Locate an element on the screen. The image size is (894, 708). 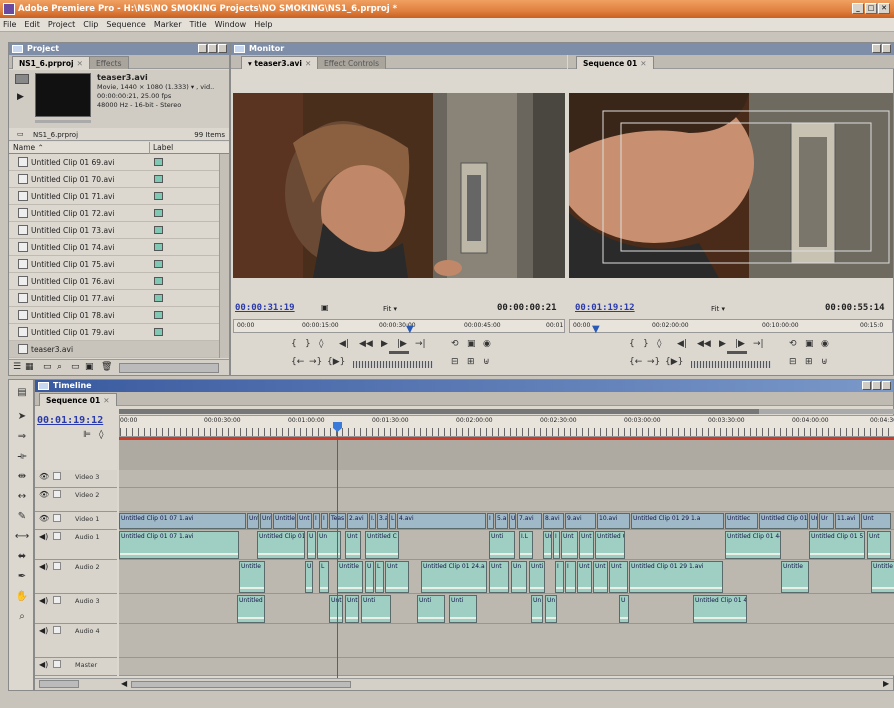
timeline-clip: Untitled is located at coordinates (251, 609).